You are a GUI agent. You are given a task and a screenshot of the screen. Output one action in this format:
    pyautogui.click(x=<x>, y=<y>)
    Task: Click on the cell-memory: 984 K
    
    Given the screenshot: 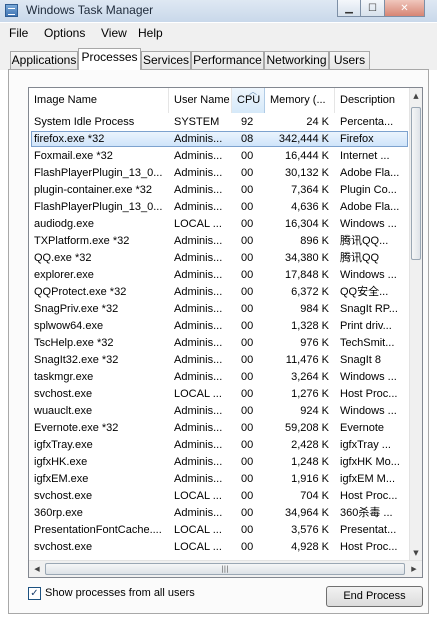 What is the action you would take?
    pyautogui.click(x=314, y=309)
    